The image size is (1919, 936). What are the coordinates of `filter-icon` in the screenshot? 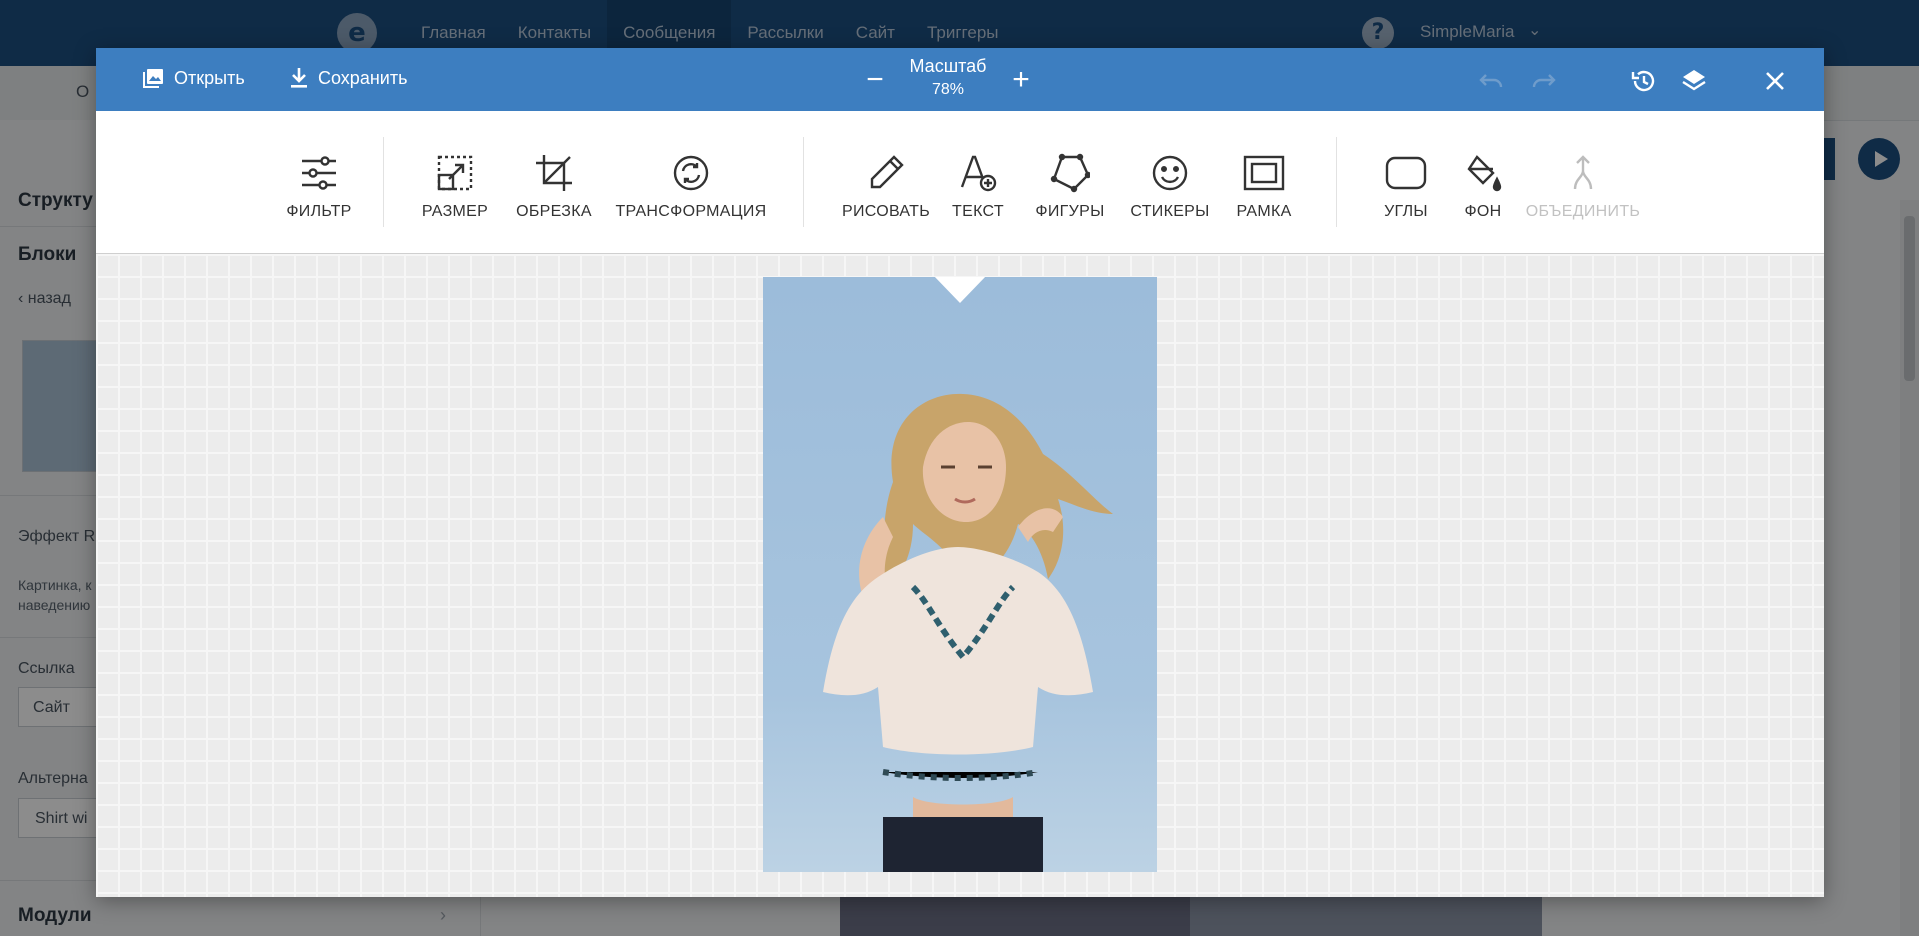 It's located at (319, 173).